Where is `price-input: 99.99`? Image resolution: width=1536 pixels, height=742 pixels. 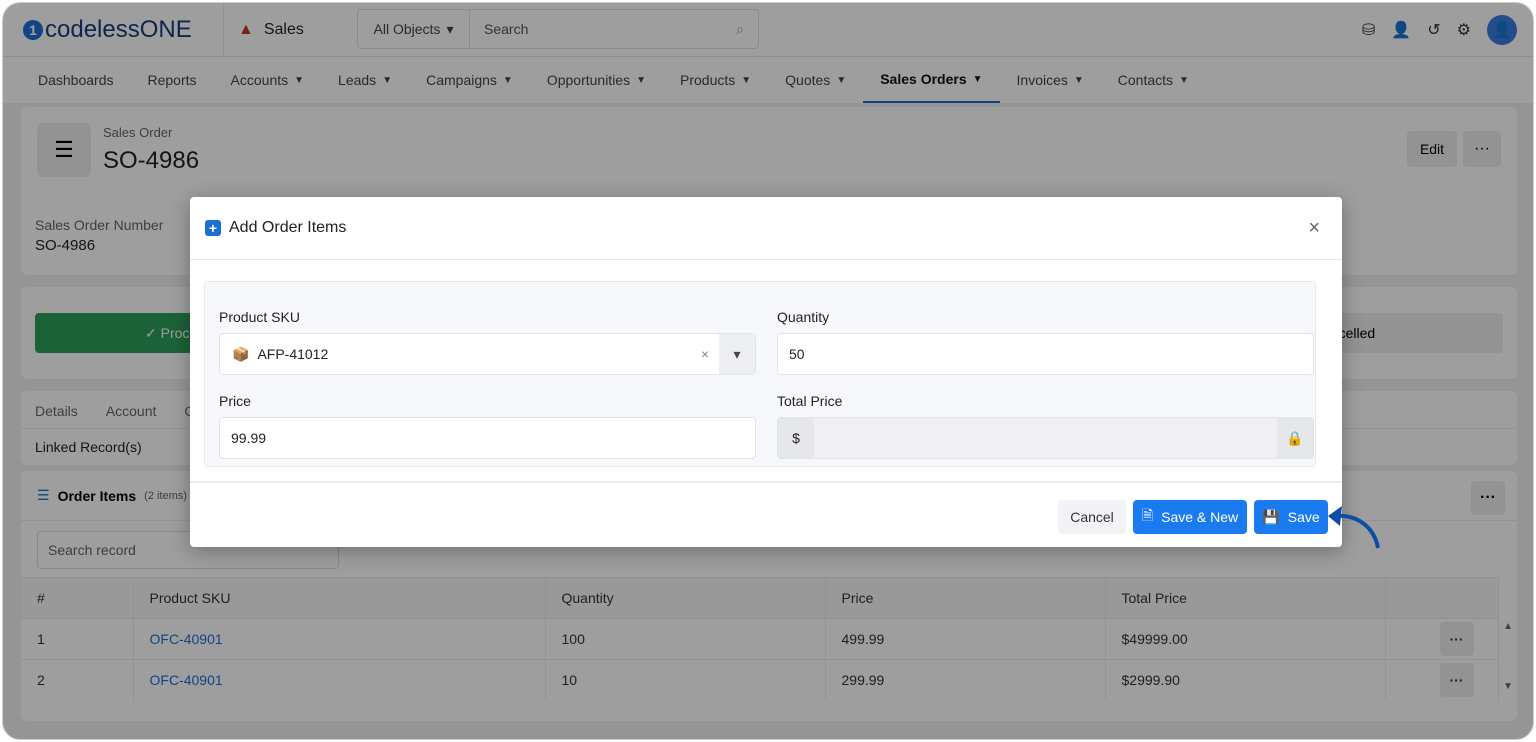
price-input: 99.99 is located at coordinates (487, 438).